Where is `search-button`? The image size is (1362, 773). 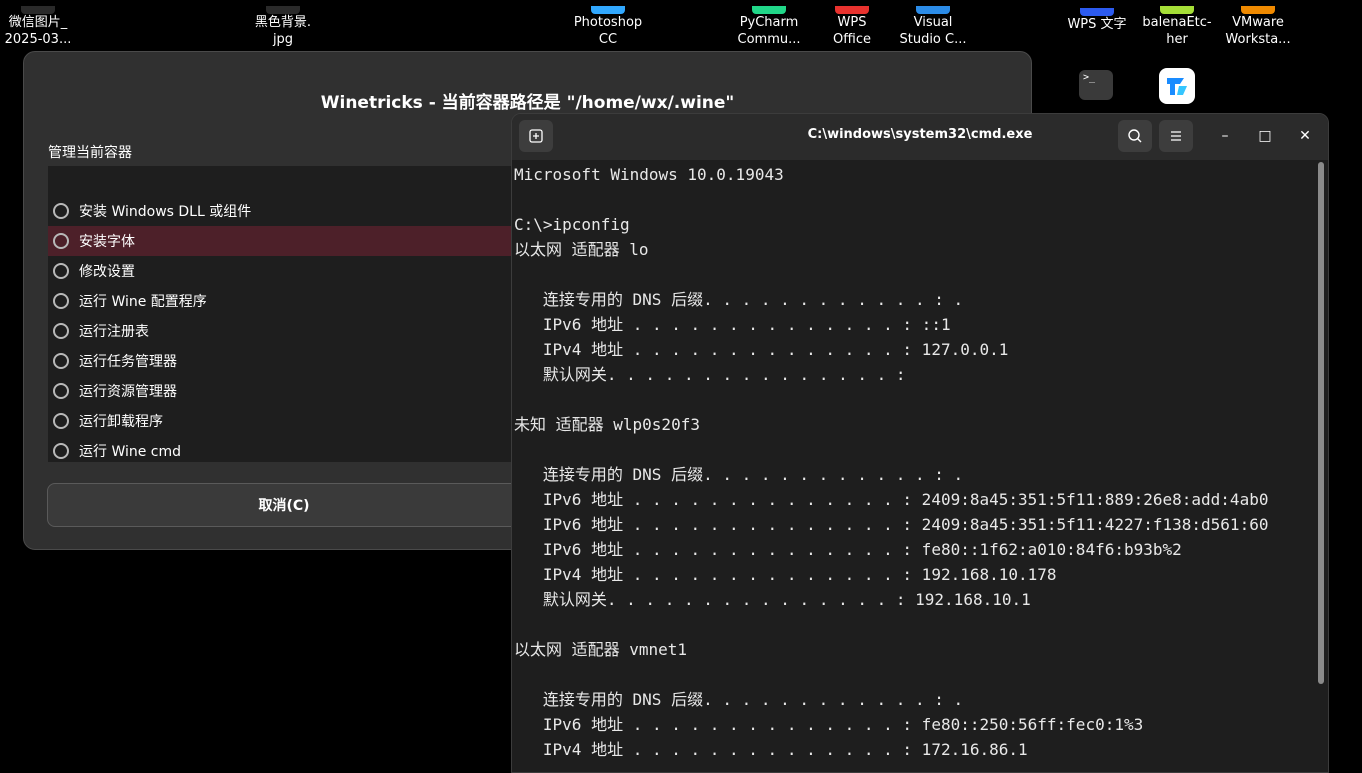
search-button is located at coordinates (1135, 136).